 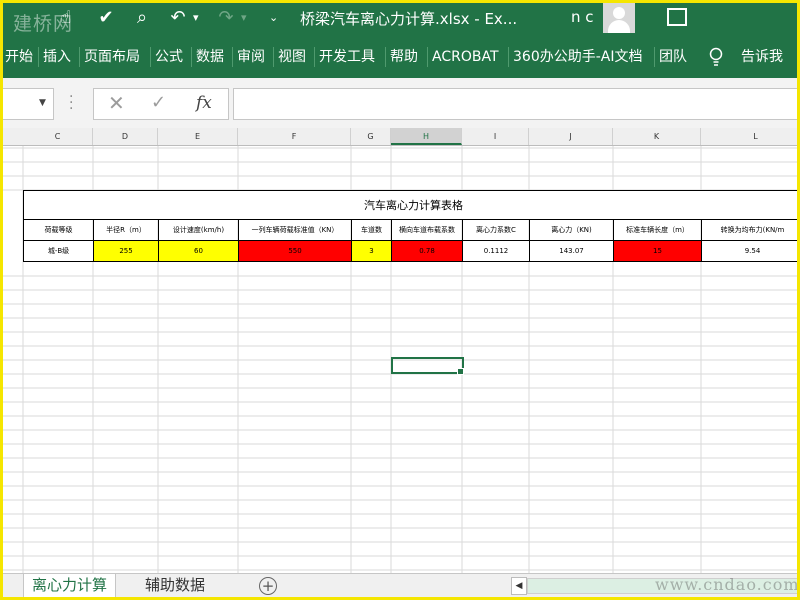 What do you see at coordinates (749, 136) in the screenshot?
I see `column-header-l: L` at bounding box center [749, 136].